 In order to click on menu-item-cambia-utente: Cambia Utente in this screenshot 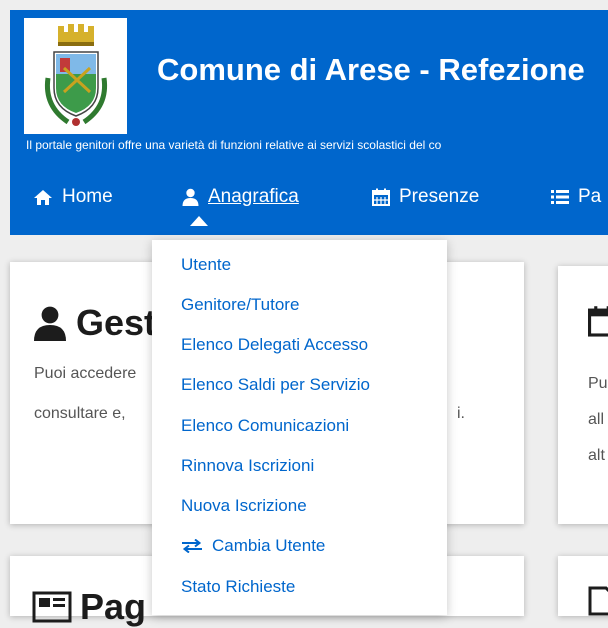, I will do `click(253, 546)`.